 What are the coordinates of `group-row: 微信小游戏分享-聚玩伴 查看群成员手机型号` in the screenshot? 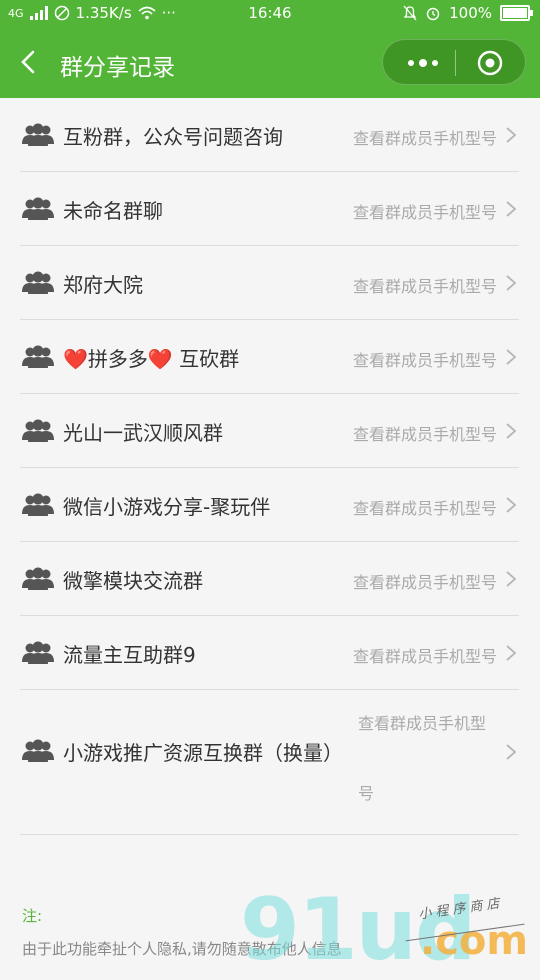 It's located at (269, 505).